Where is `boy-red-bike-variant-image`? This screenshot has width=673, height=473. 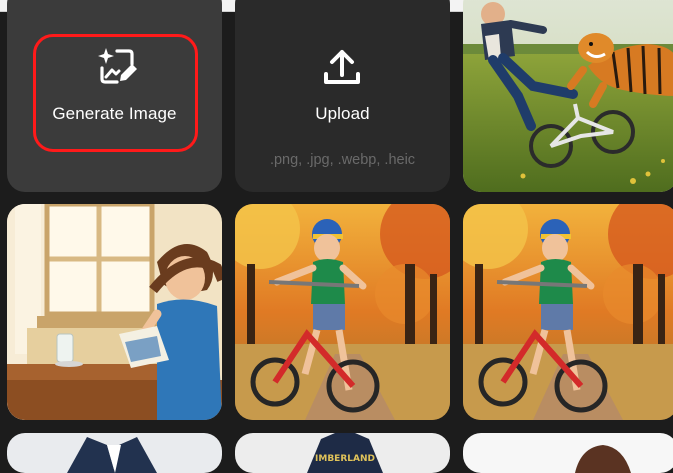
boy-red-bike-variant-image is located at coordinates (568, 312).